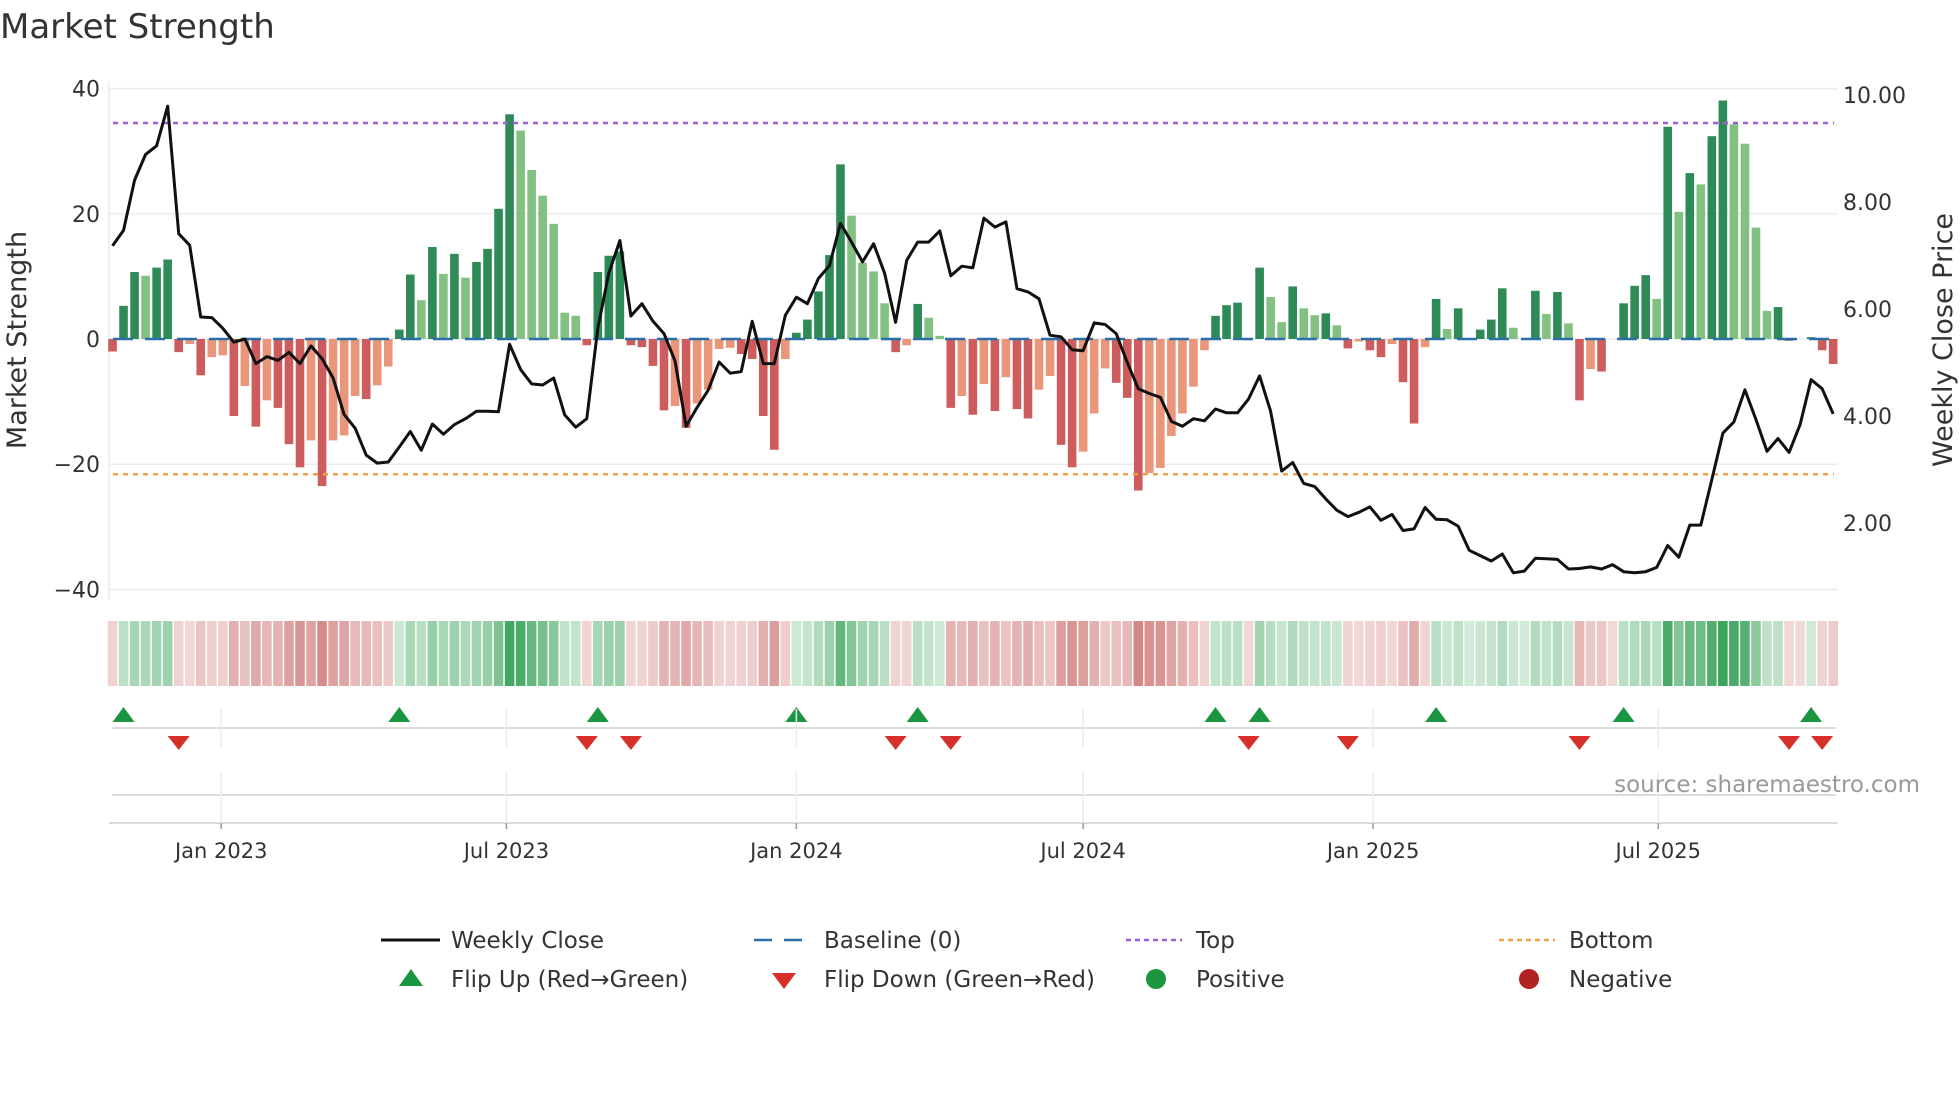 This screenshot has height=1106, width=1960. I want to click on y-tick-label: −20, so click(77, 465).